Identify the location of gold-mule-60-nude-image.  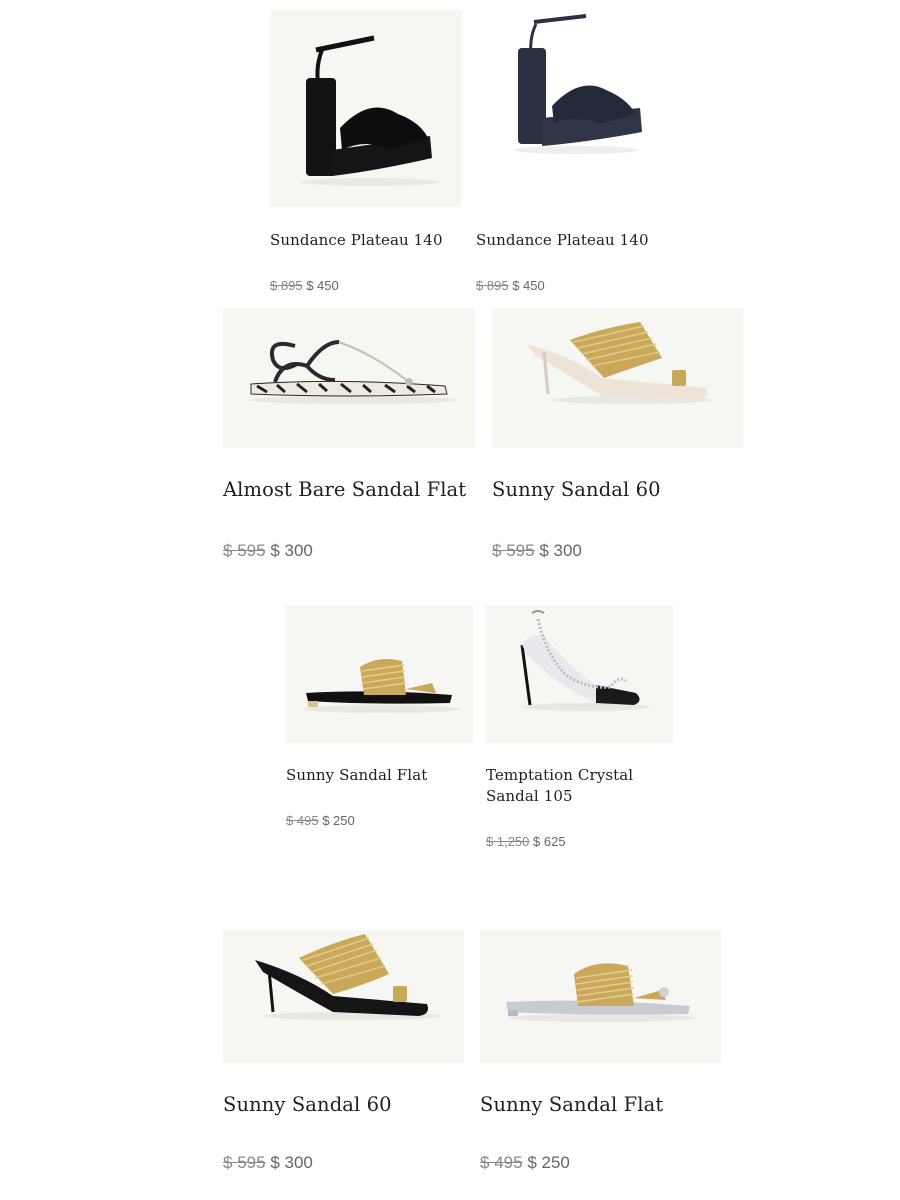
(619, 363).